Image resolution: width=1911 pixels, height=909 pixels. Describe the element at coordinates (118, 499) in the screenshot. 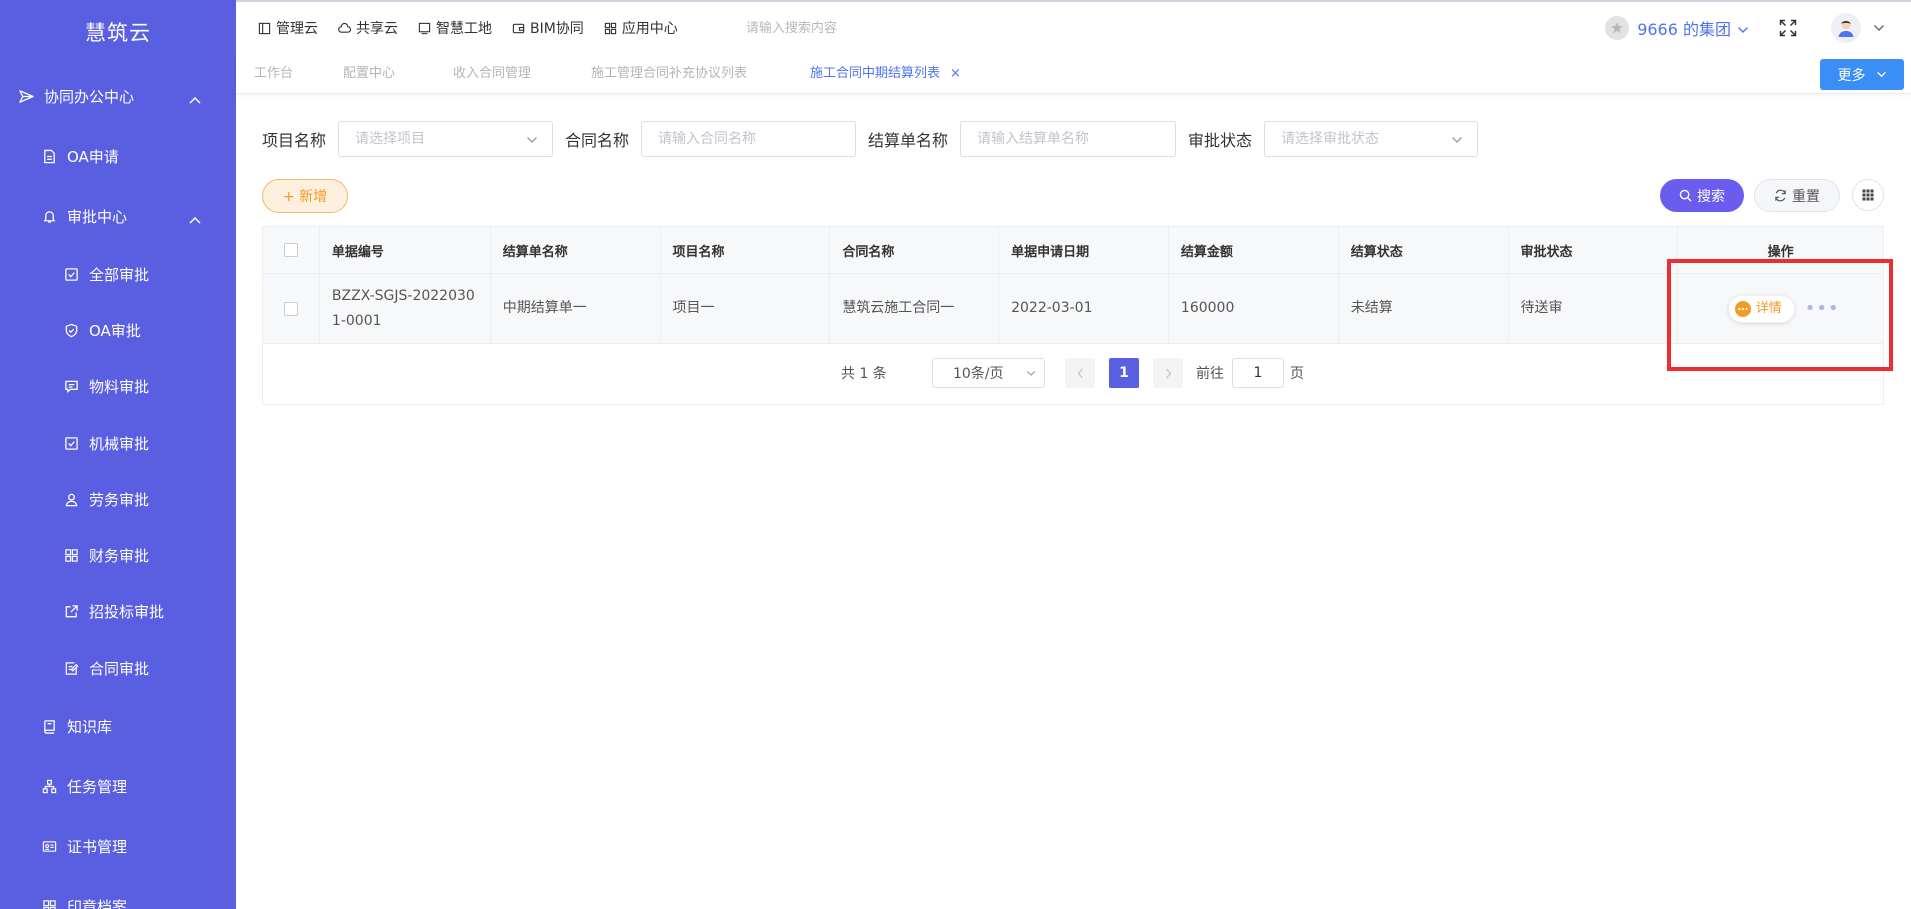

I see `sidebar-item-labor-approval: 劳务审批` at that location.